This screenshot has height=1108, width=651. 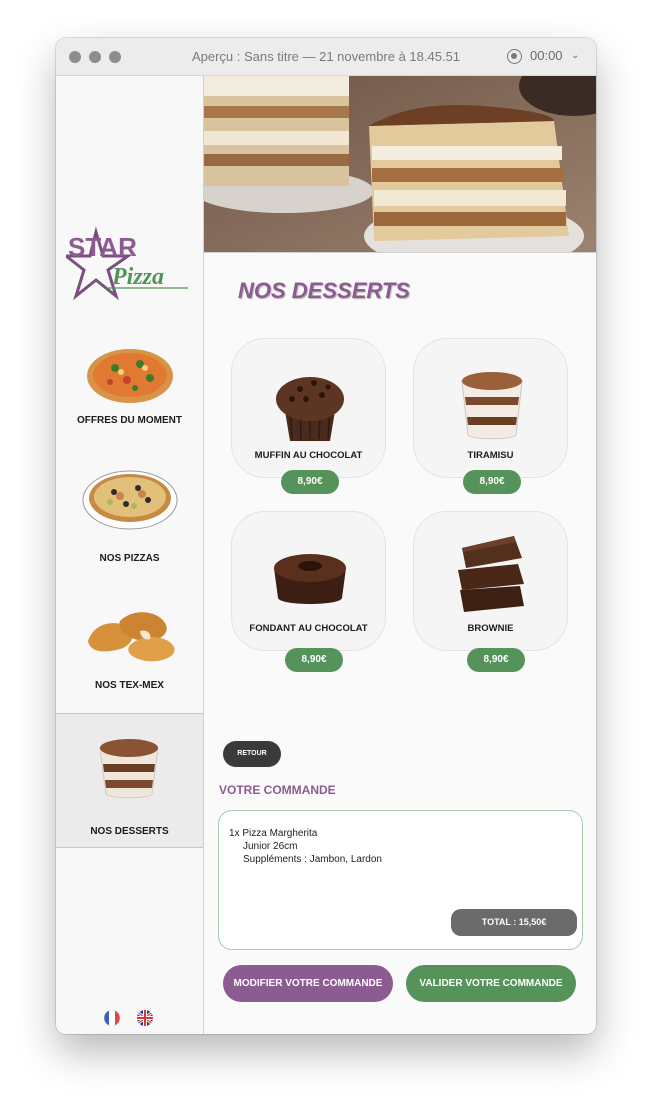 I want to click on sidebar-item-pizzas: NOS PIZZAS, so click(x=129, y=516).